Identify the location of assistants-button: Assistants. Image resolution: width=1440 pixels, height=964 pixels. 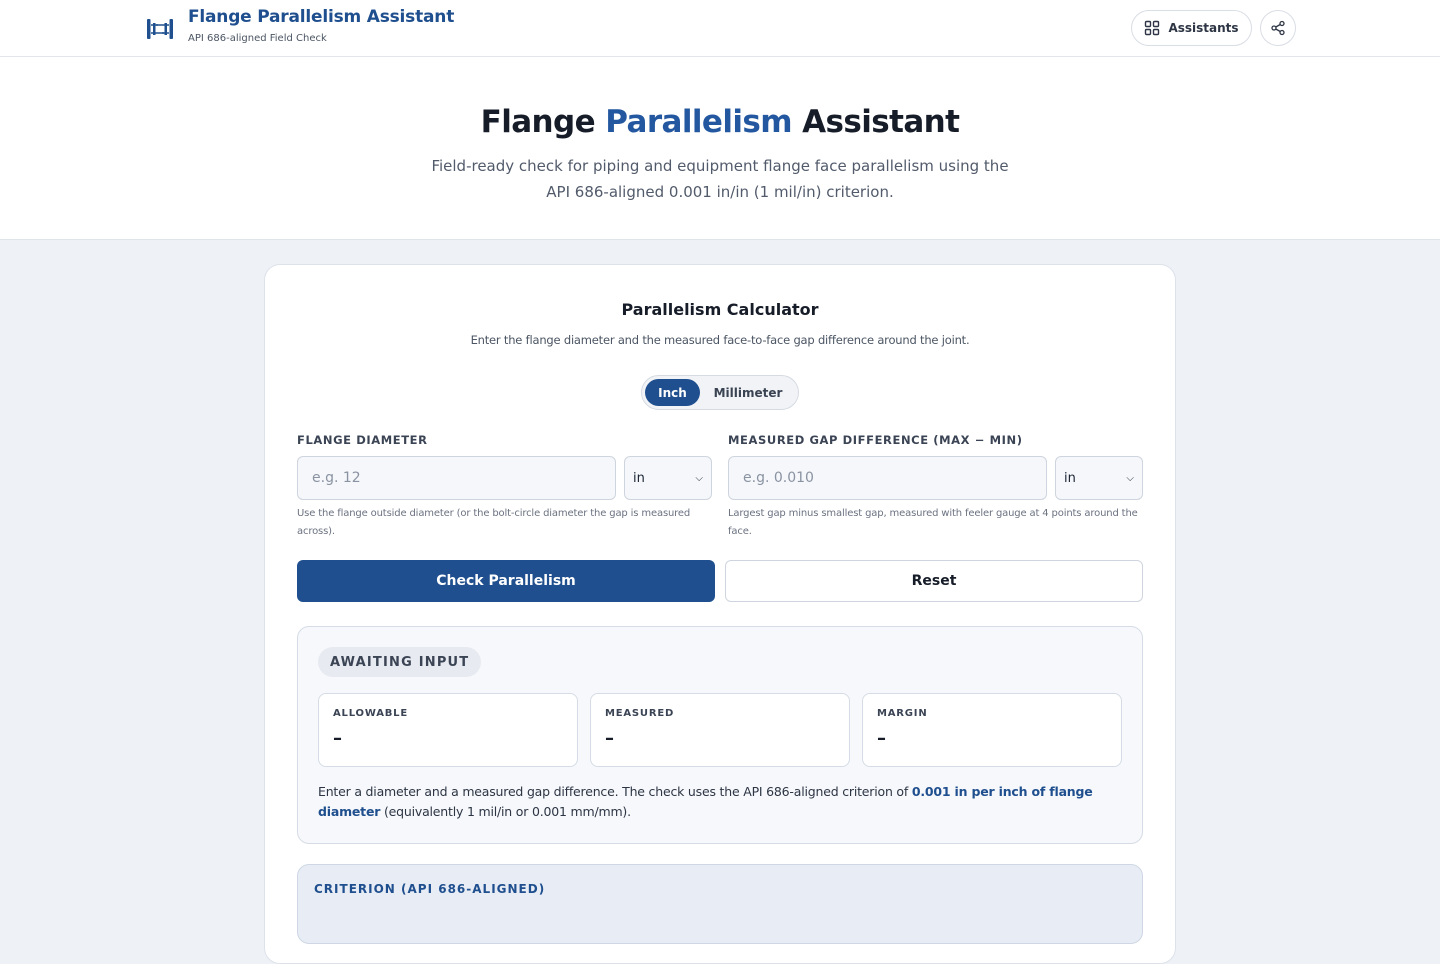
(1191, 28).